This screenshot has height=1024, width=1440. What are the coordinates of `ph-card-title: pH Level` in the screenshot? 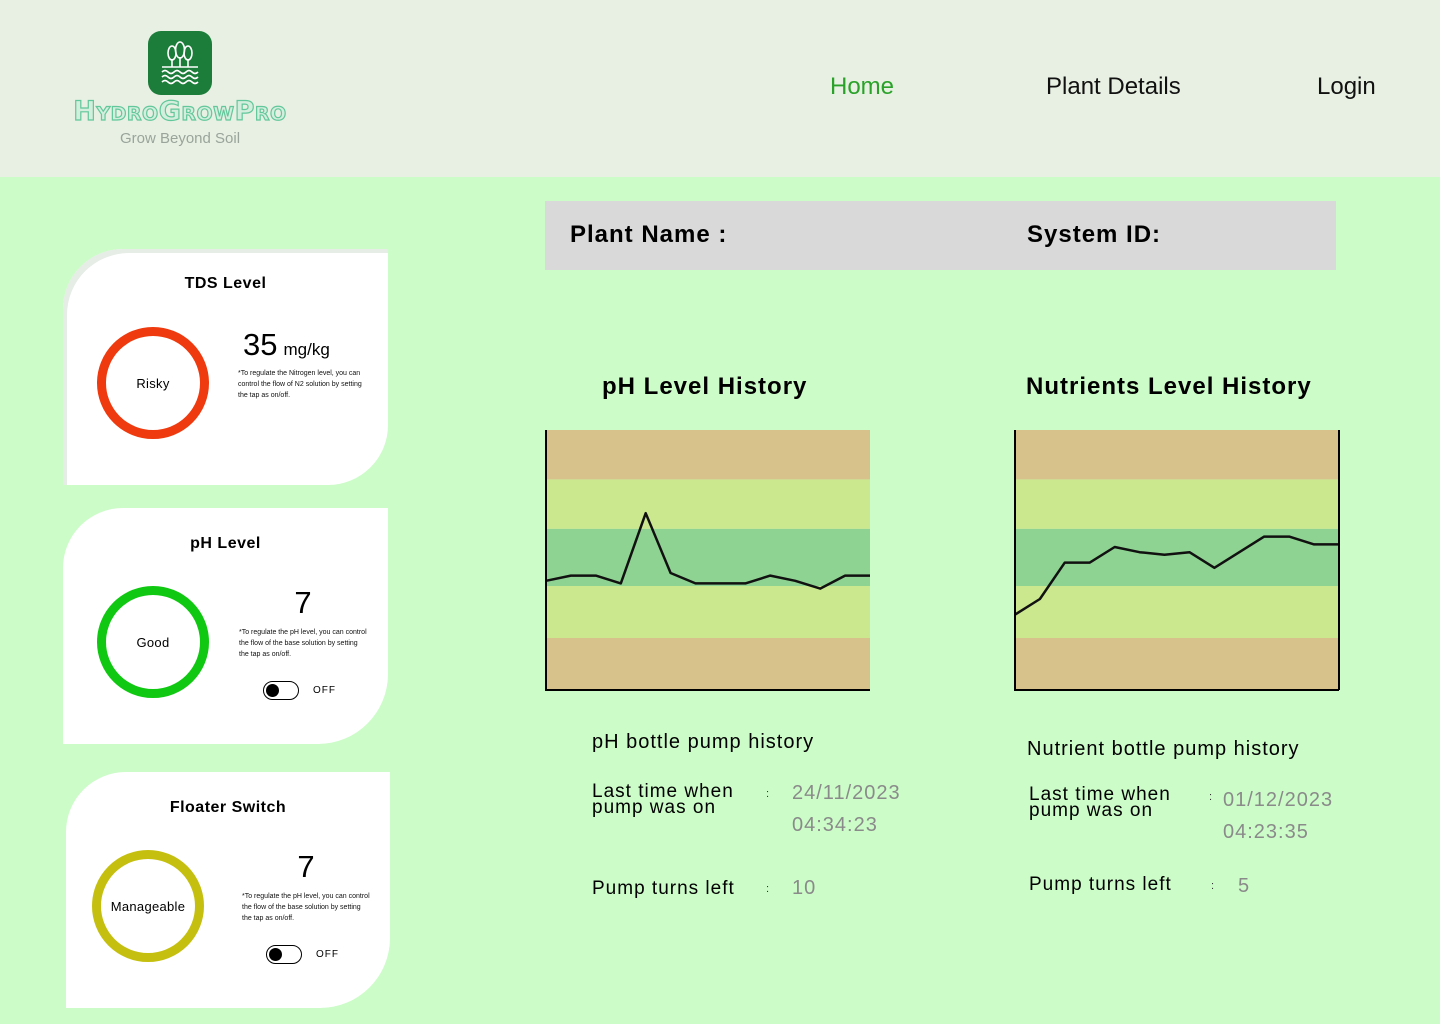 It's located at (225, 543).